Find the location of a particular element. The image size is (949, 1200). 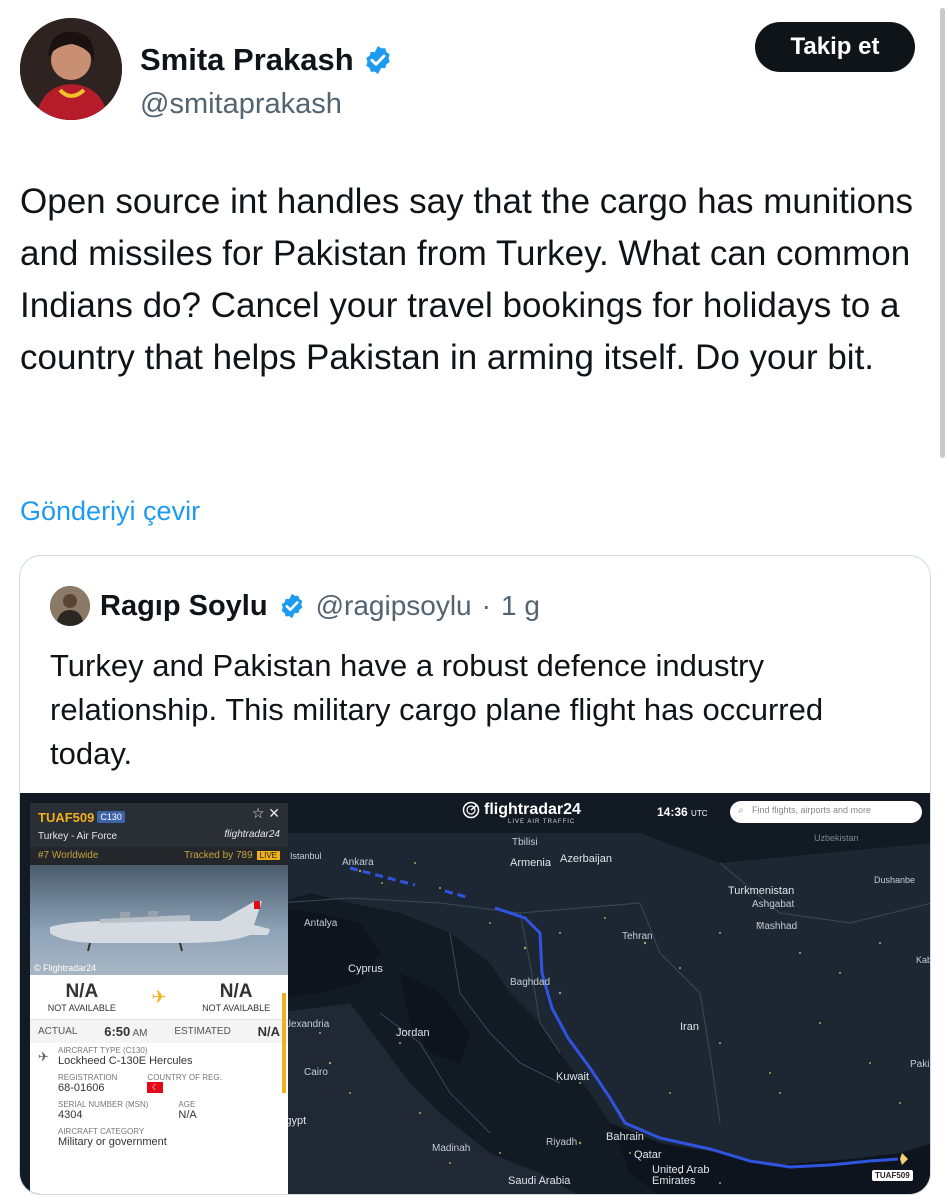

map-label: Antalya is located at coordinates (321, 923).